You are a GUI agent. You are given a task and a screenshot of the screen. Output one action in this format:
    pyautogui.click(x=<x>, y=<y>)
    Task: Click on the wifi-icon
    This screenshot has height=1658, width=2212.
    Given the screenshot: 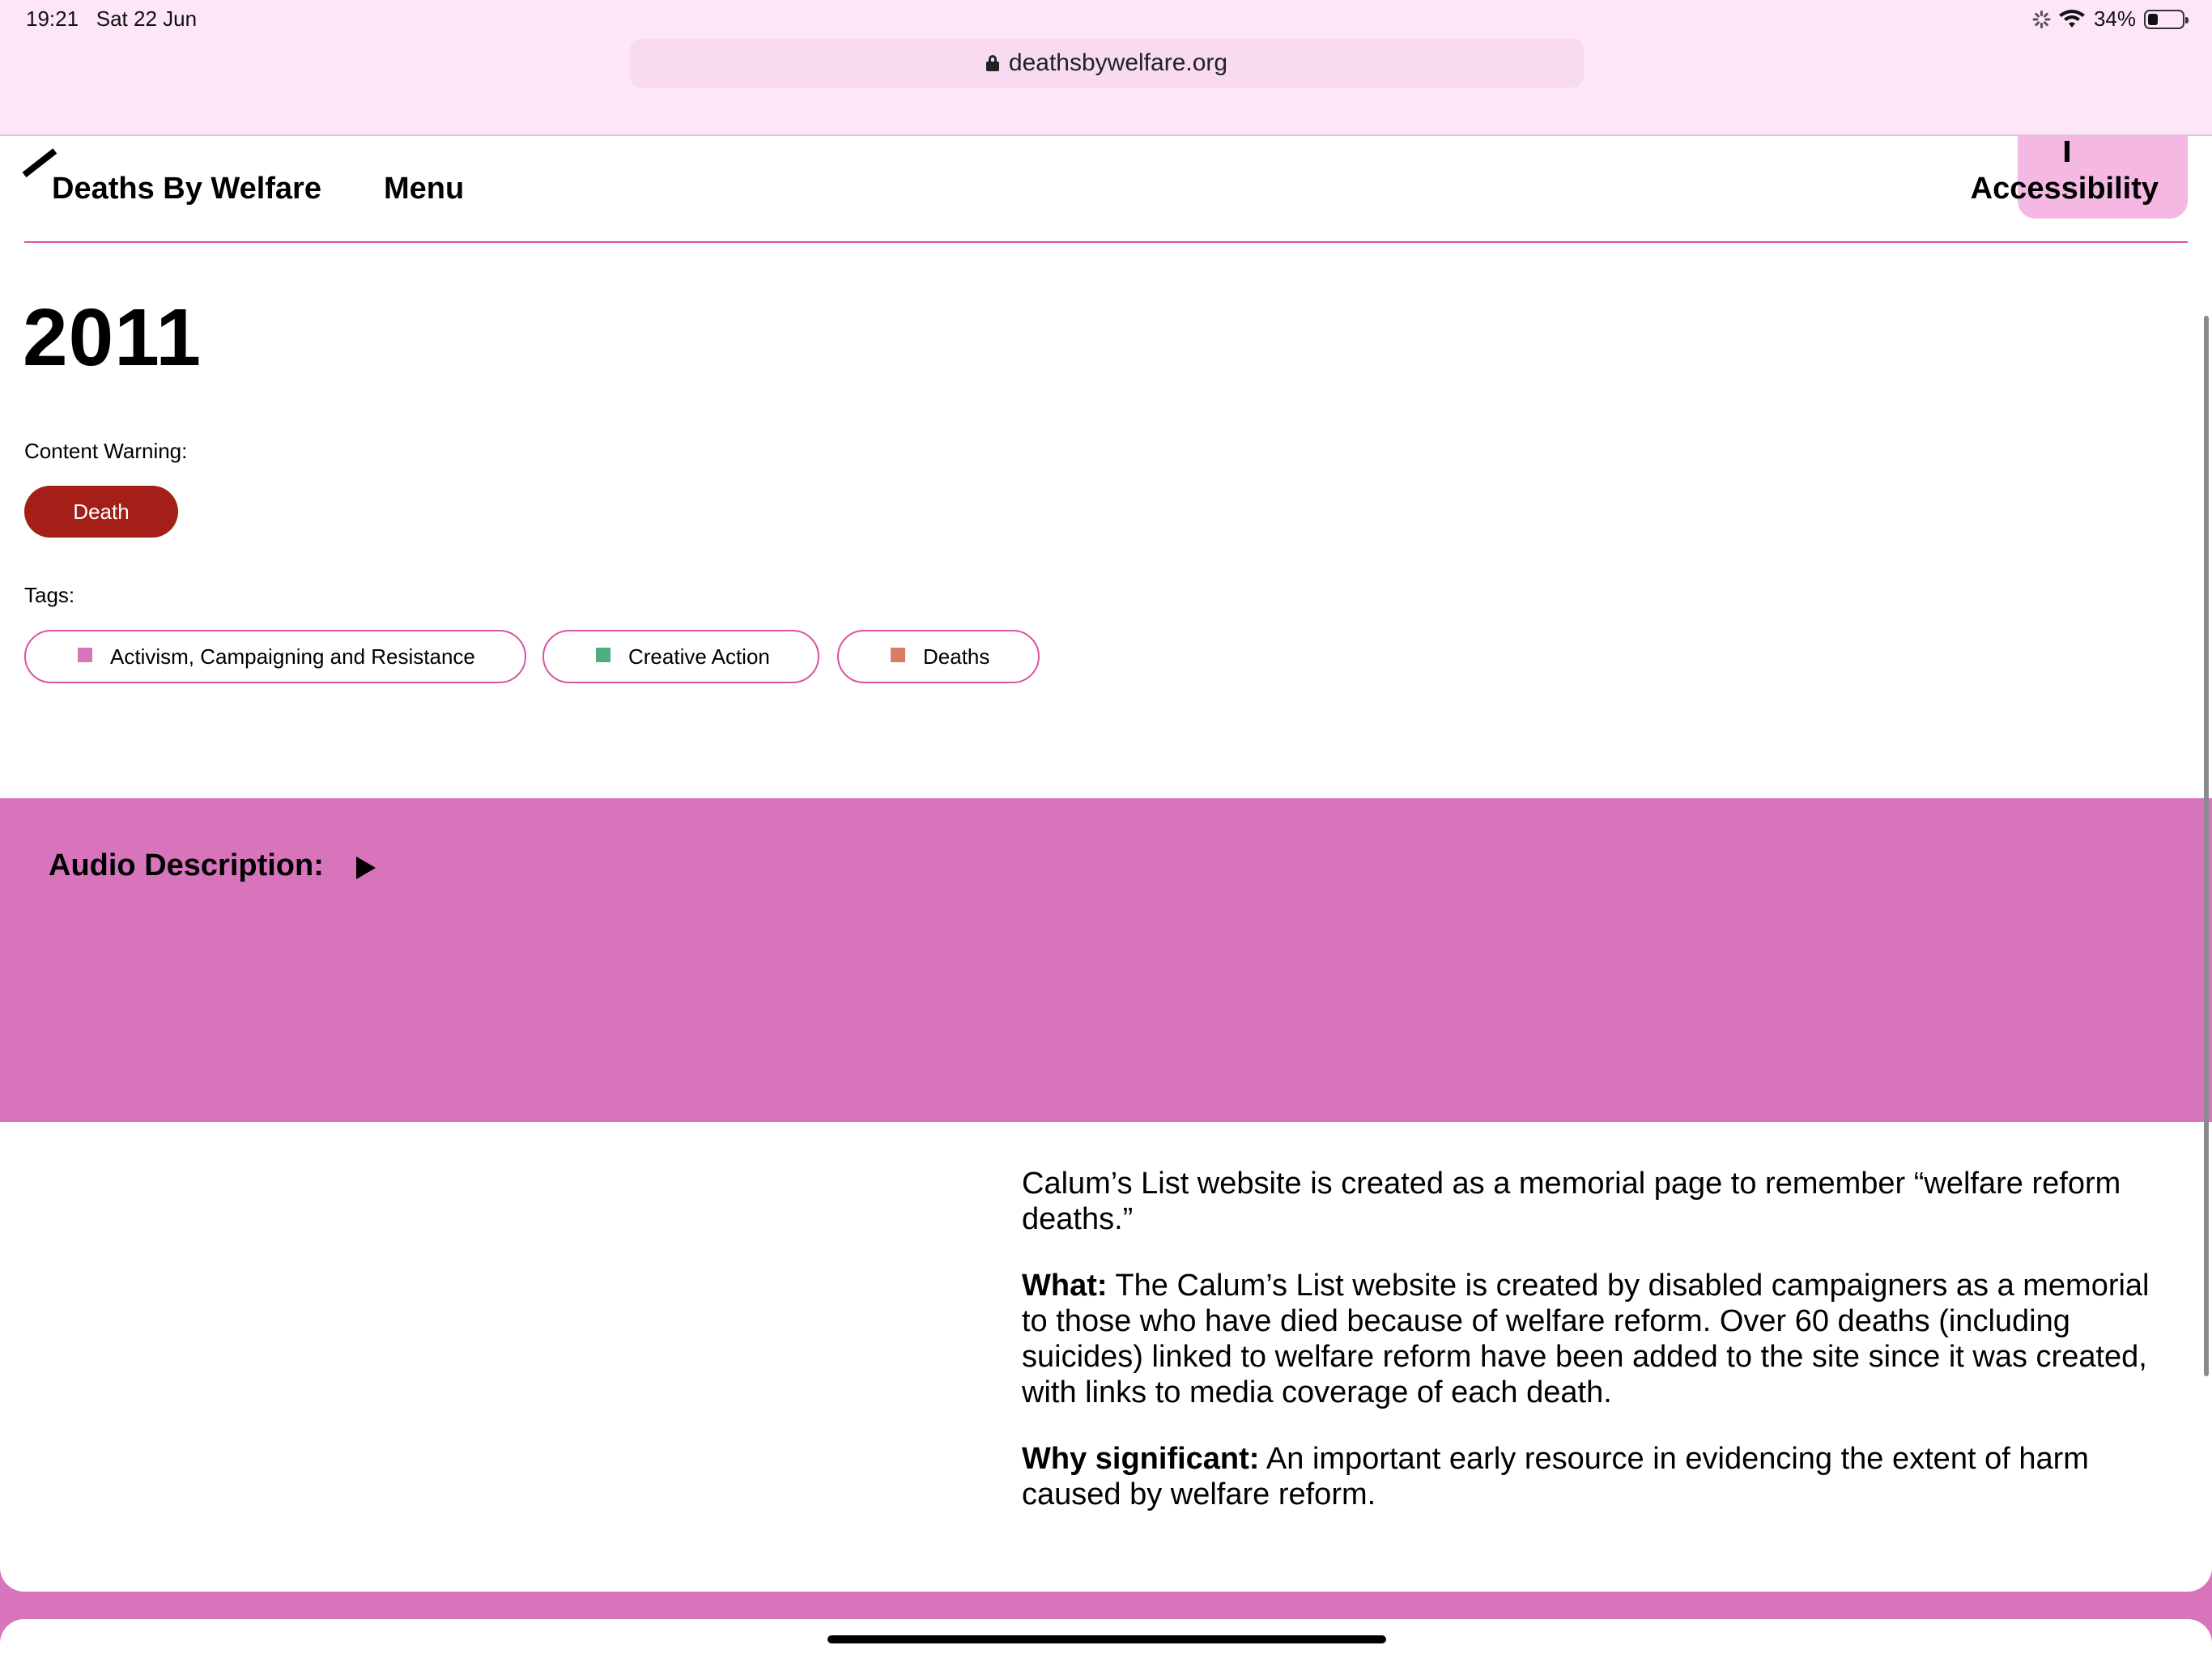 What is the action you would take?
    pyautogui.click(x=2071, y=18)
    